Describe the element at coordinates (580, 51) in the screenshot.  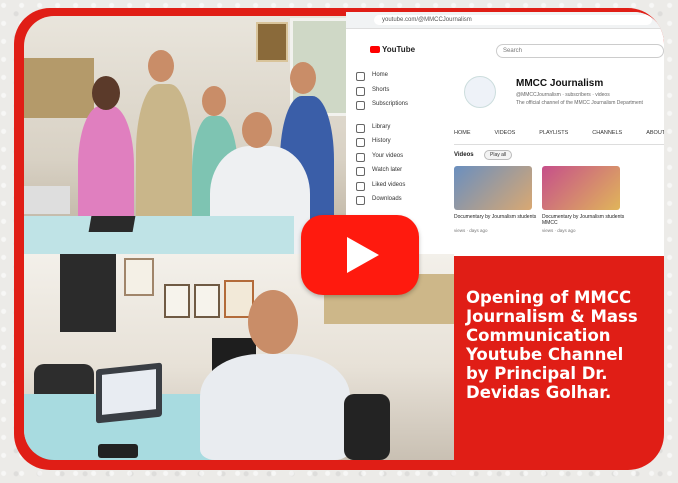
I see `youtube-search-input: Search` at that location.